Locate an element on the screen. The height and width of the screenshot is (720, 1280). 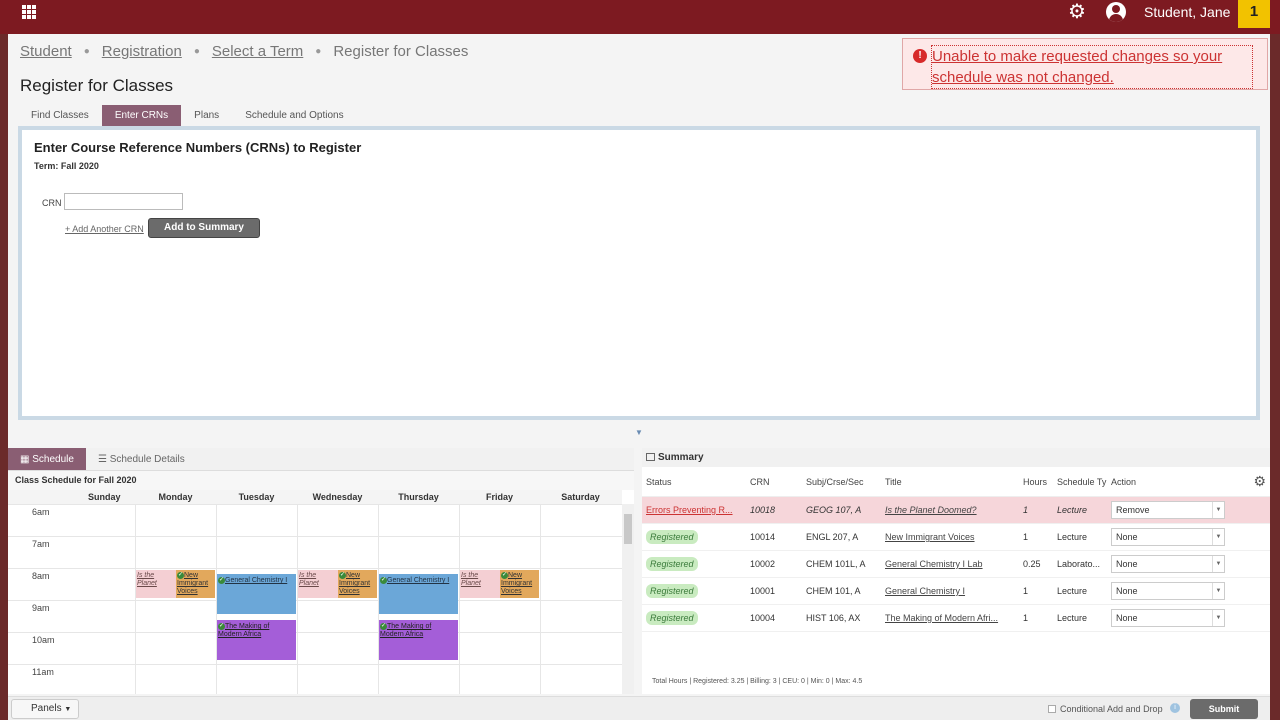
conditional-add-drop: Conditional Add and Drop is located at coordinates (1105, 709).